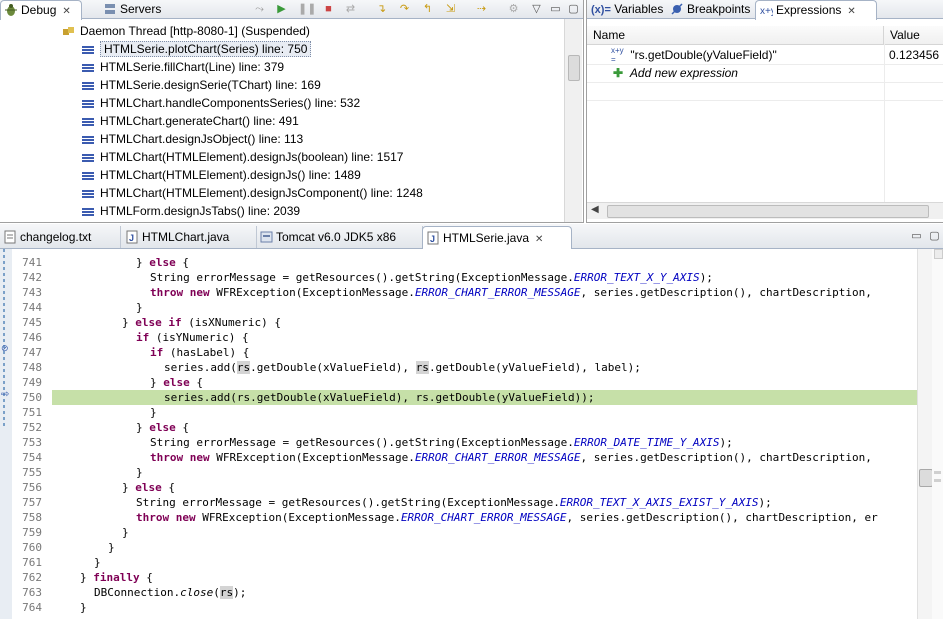 The image size is (943, 619). Describe the element at coordinates (618, 73) in the screenshot. I see `plus-icon: ✚` at that location.